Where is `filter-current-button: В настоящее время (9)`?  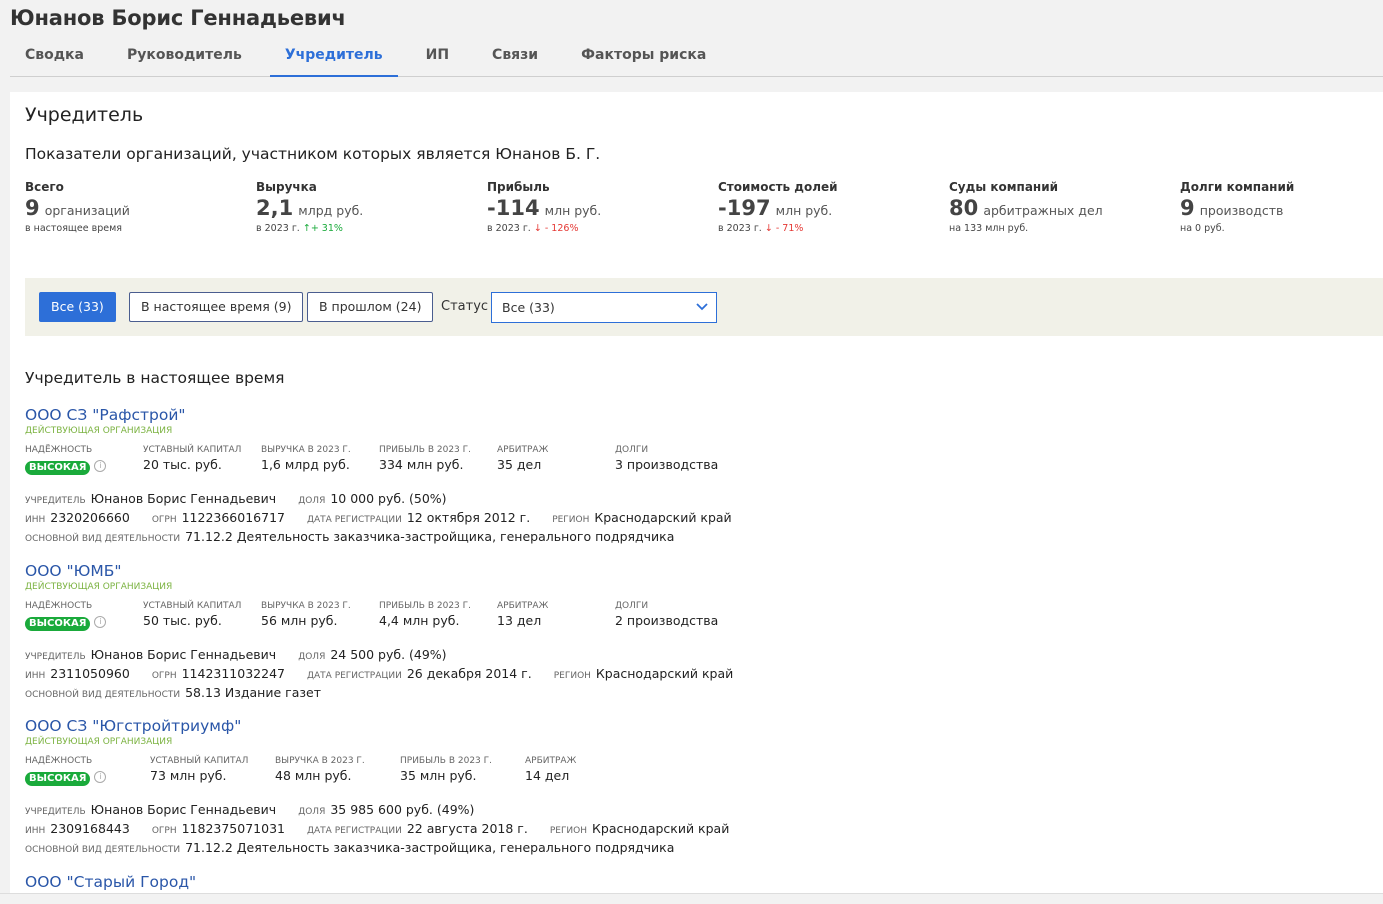 filter-current-button: В настоящее время (9) is located at coordinates (216, 307).